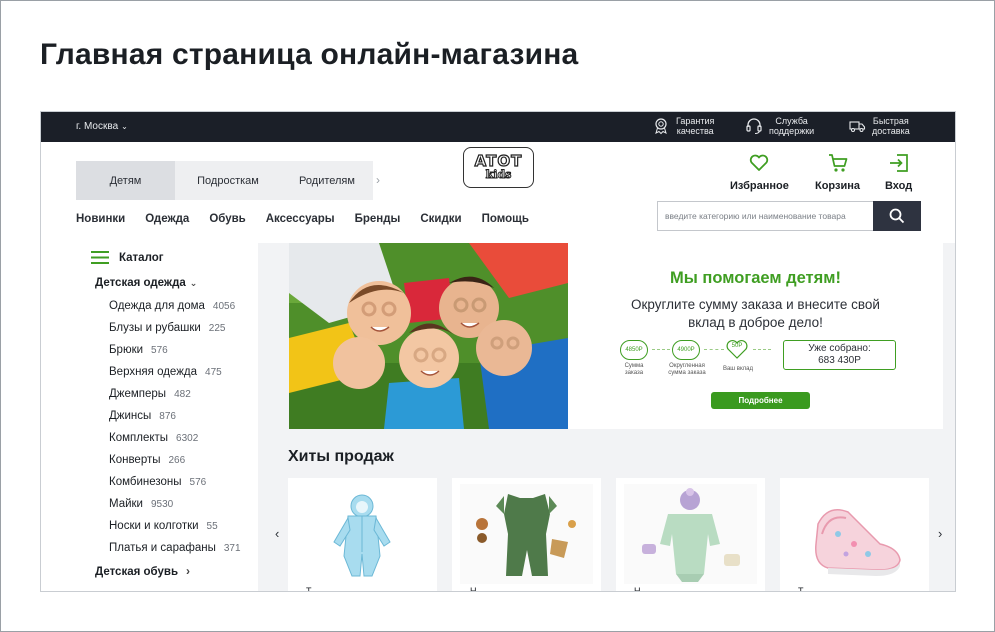 The image size is (995, 632). What do you see at coordinates (891, 131) in the screenshot?
I see `feature-delivery-line2: доставка` at bounding box center [891, 131].